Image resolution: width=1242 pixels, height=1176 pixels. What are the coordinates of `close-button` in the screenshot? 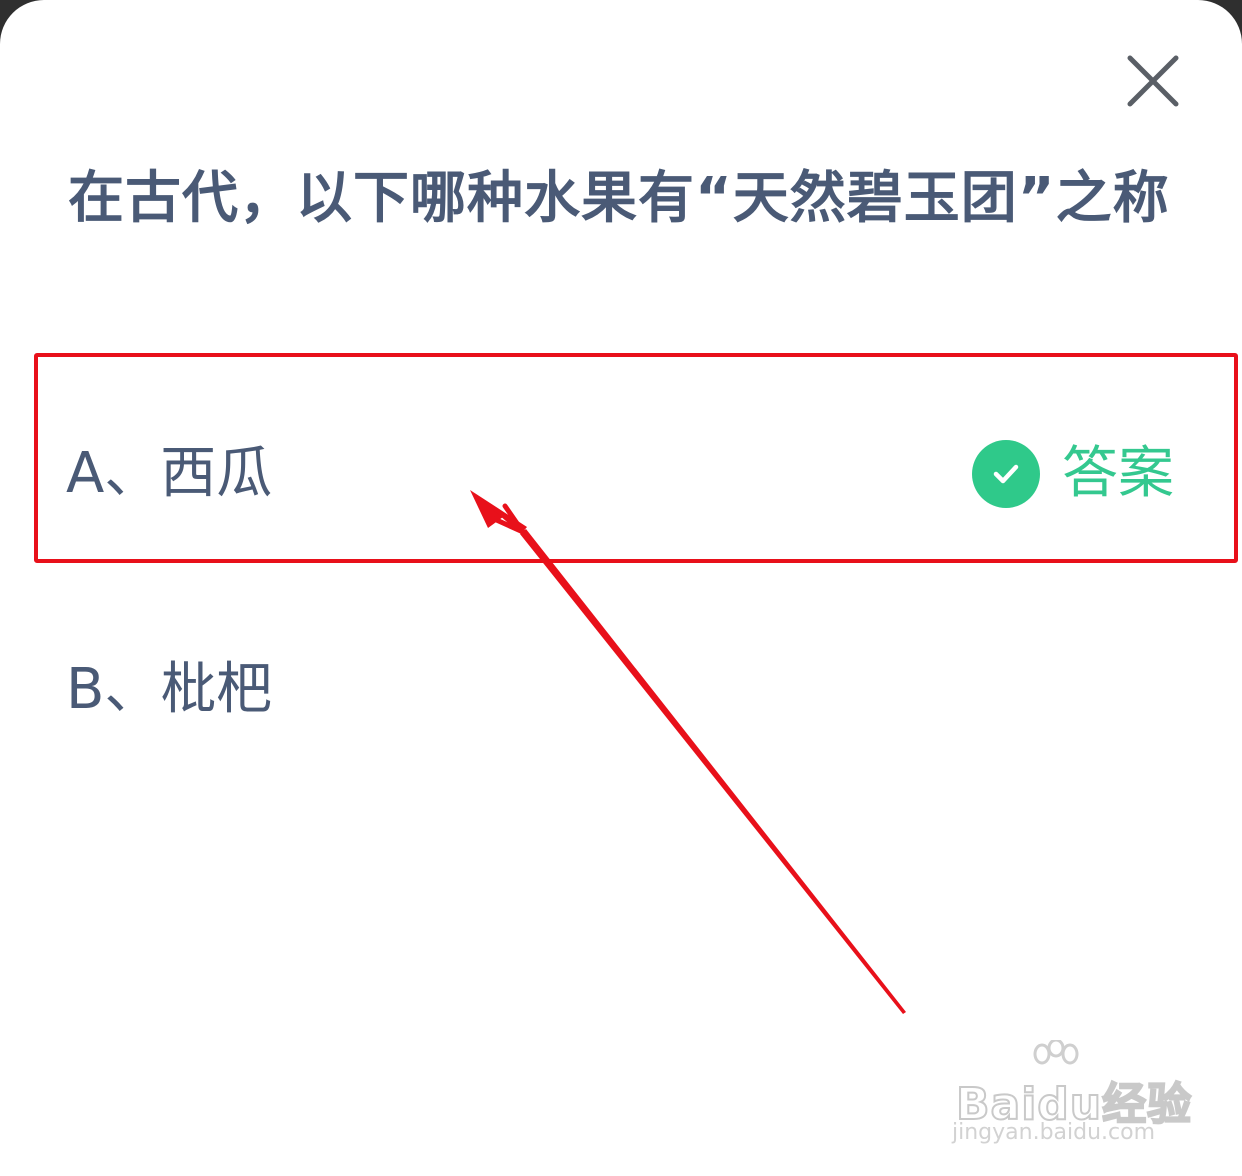 It's located at (1153, 81).